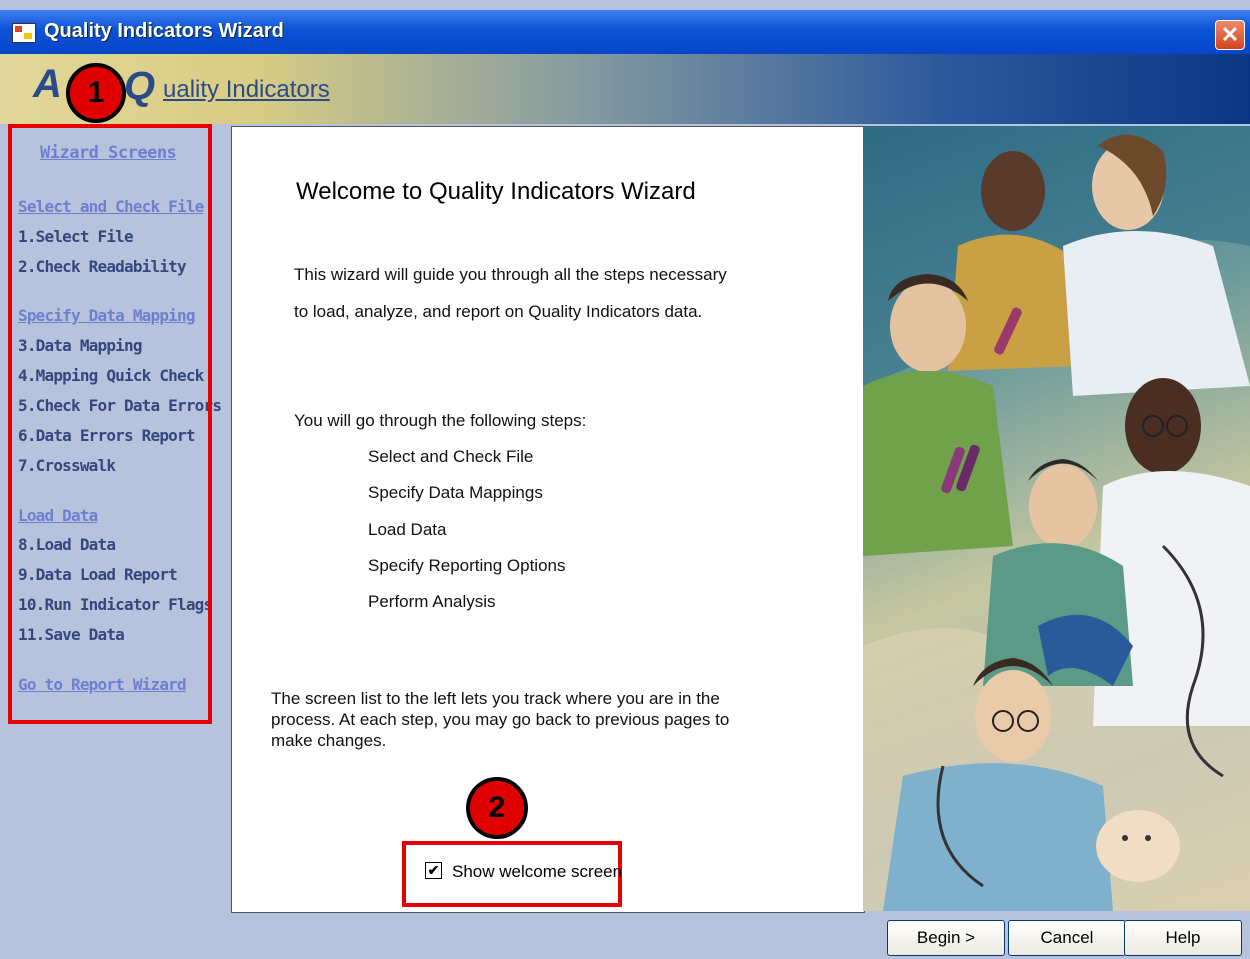  What do you see at coordinates (110, 424) in the screenshot?
I see `callout-highlight-sidebar` at bounding box center [110, 424].